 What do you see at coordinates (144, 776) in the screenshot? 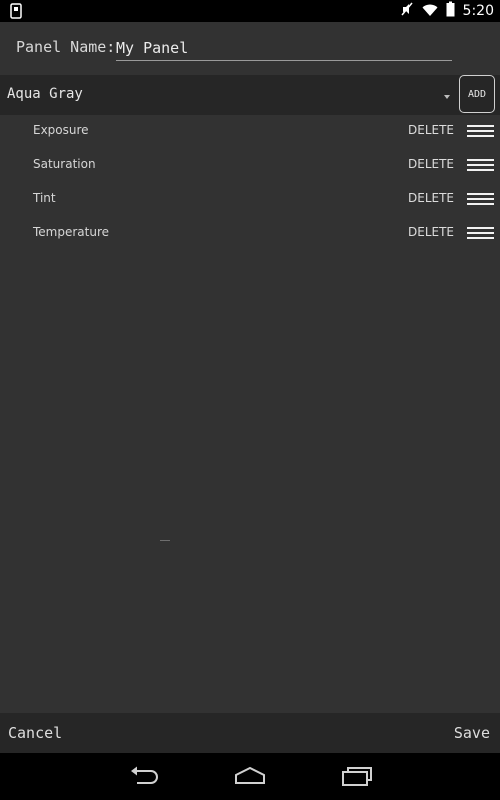
I see `back-icon` at bounding box center [144, 776].